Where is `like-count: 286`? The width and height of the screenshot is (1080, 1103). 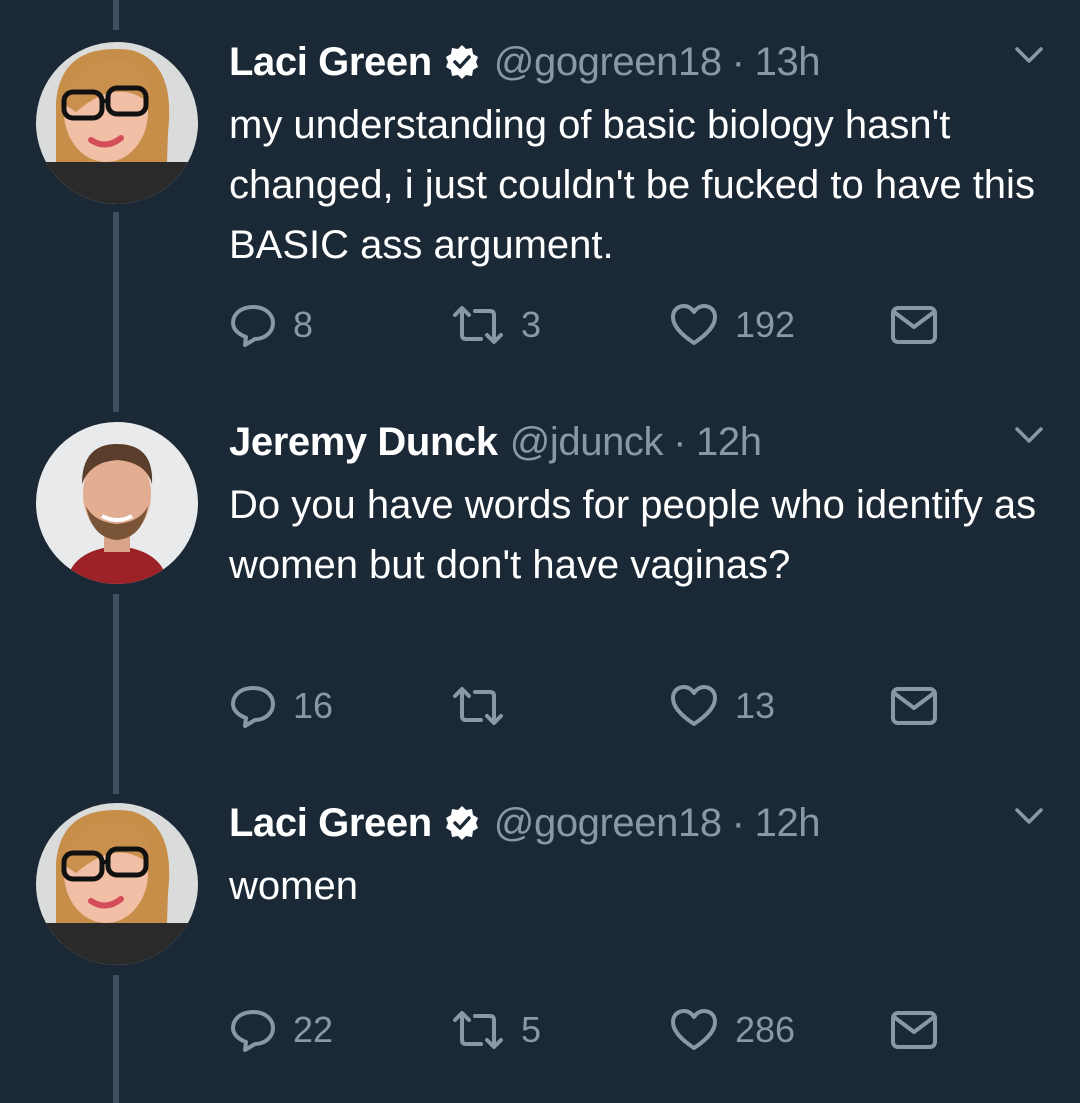
like-count: 286 is located at coordinates (765, 1029).